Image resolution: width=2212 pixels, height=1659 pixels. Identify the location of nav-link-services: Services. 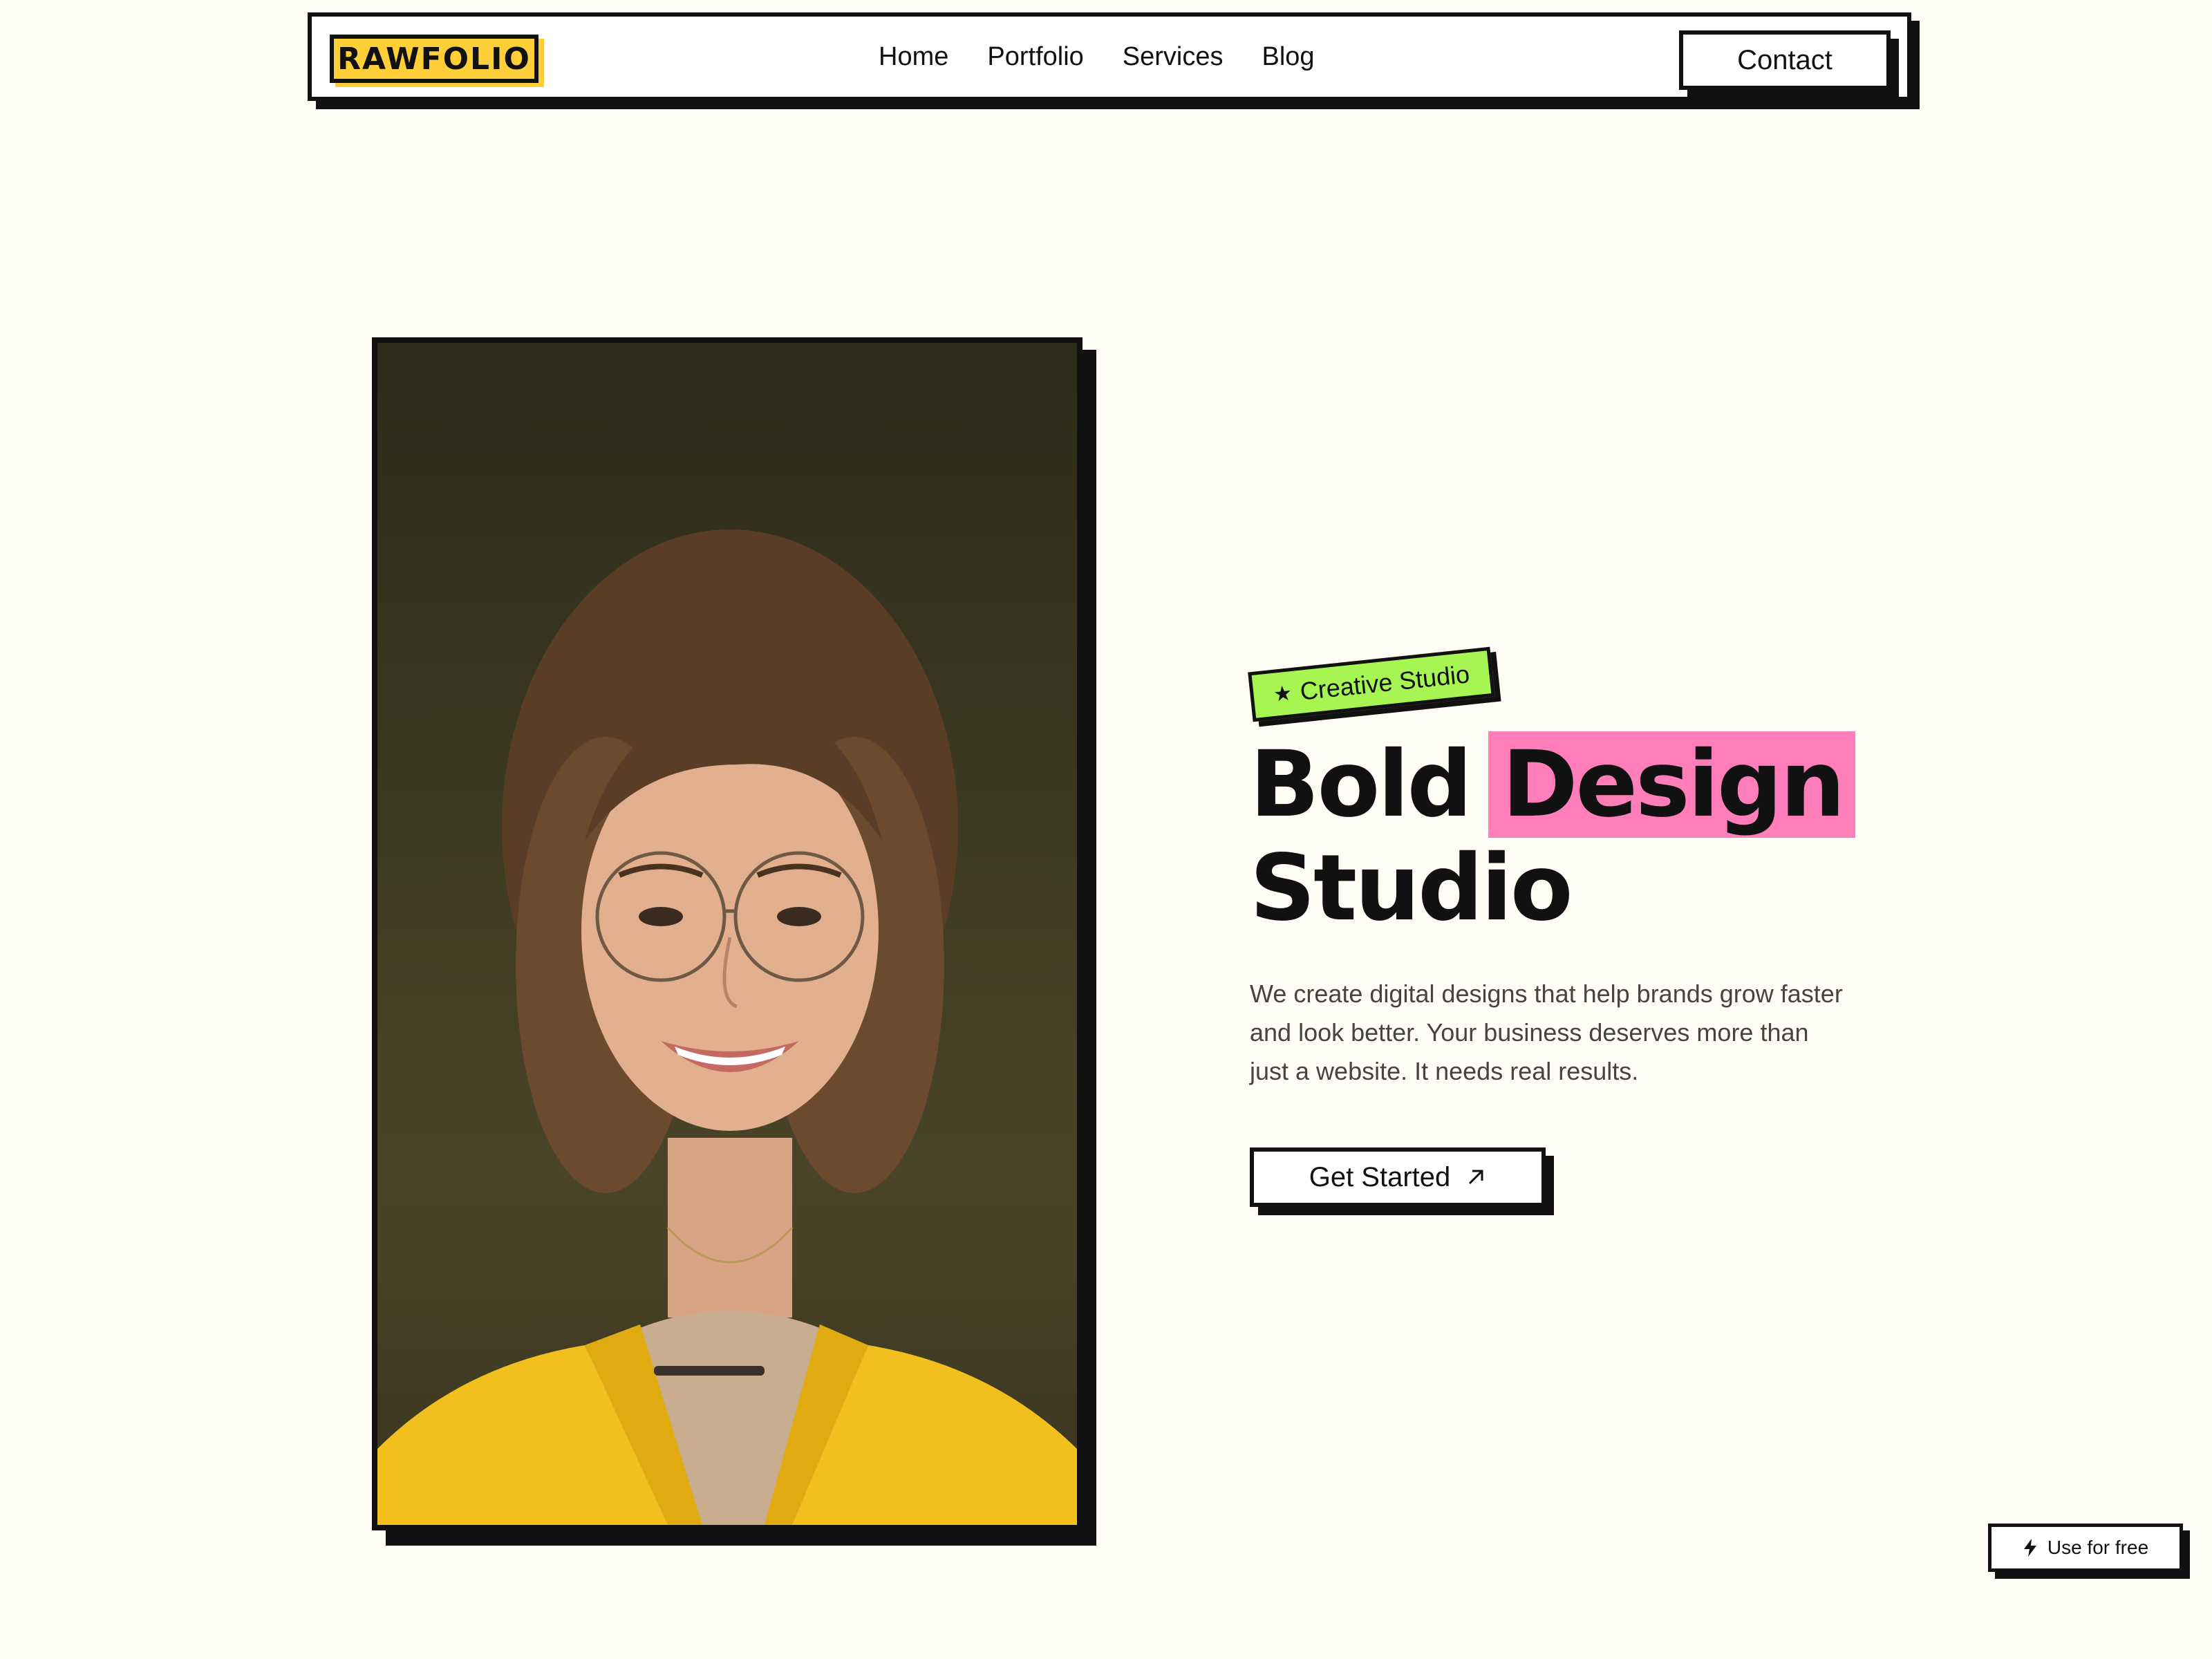
(1173, 57).